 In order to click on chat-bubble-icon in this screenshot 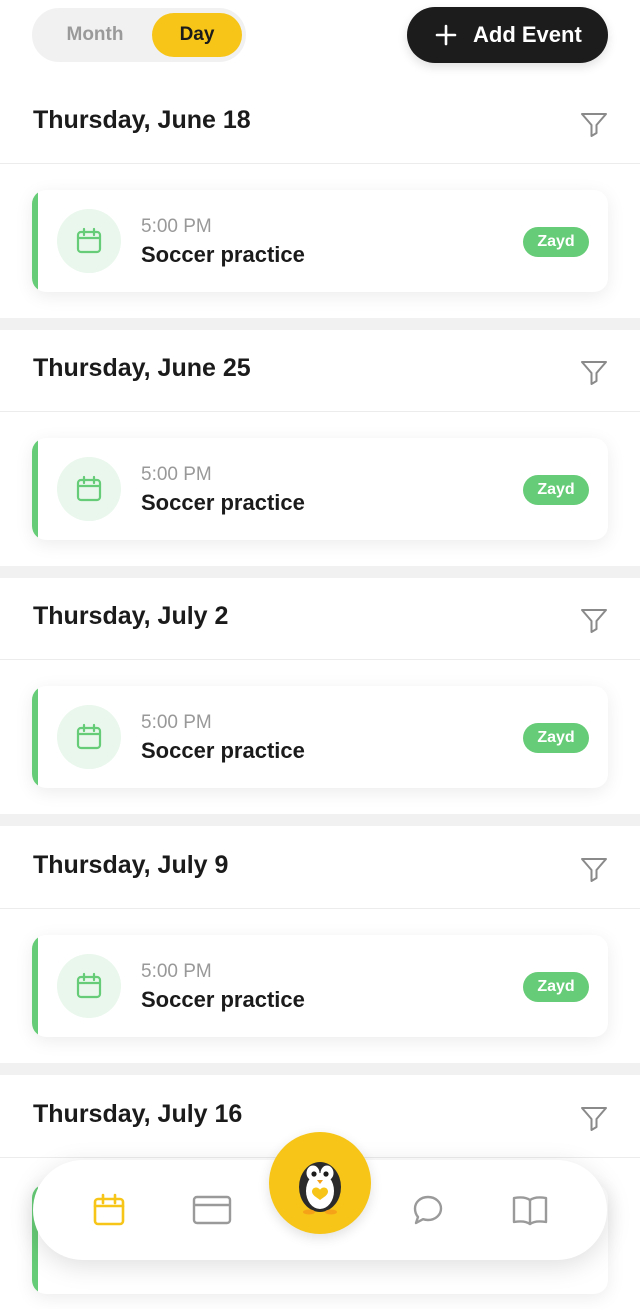, I will do `click(428, 1210)`.